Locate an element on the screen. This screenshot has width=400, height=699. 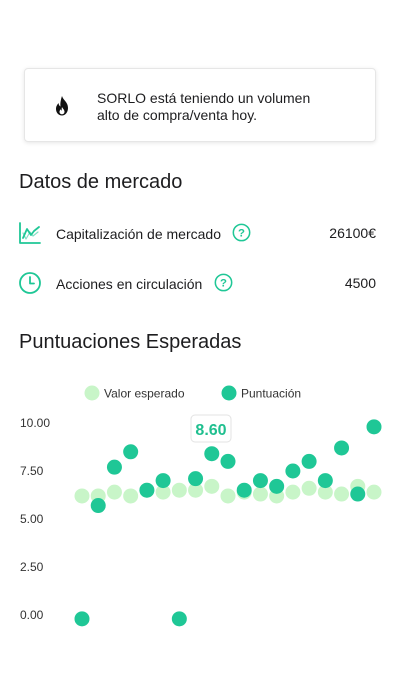
alert-line-1: SORLO está teniendo un volumen is located at coordinates (204, 98).